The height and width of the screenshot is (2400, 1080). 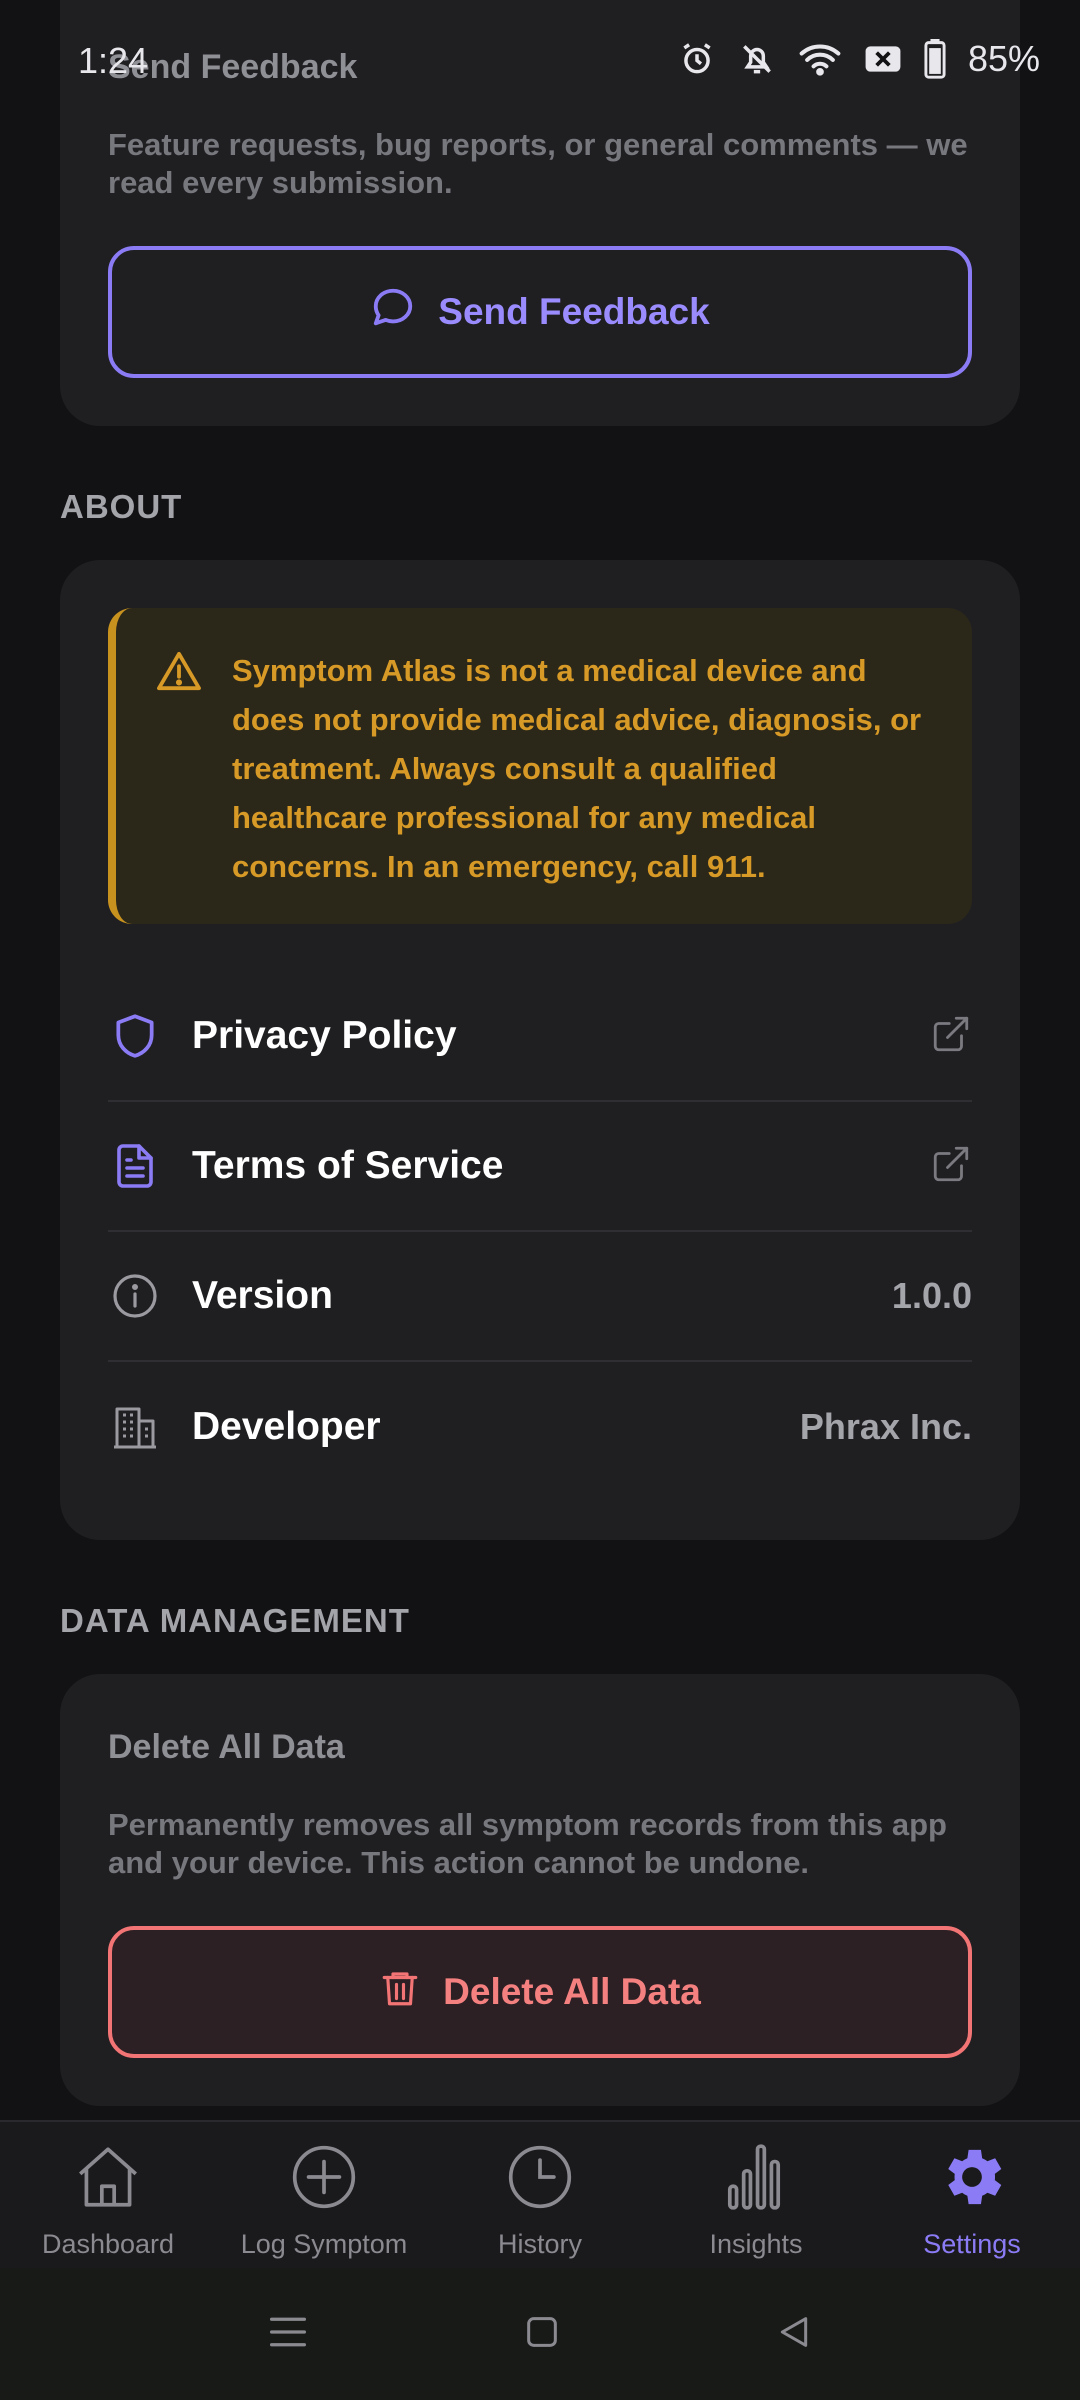 What do you see at coordinates (324, 2244) in the screenshot?
I see `nav-label-log-symptom: Log Symptom` at bounding box center [324, 2244].